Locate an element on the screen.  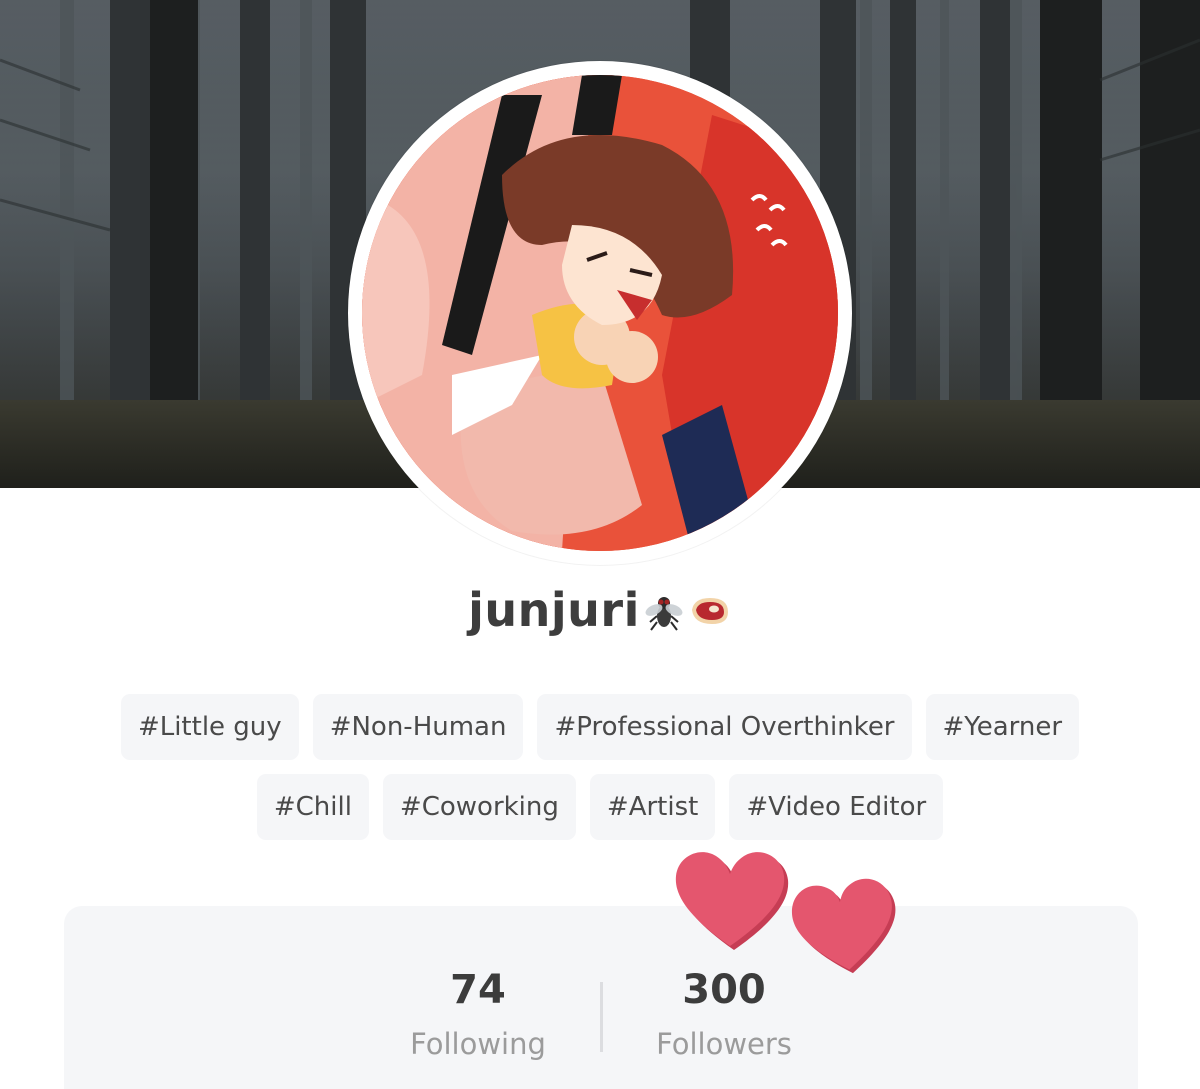
following-stat: 74 Following is located at coordinates (478, 1014).